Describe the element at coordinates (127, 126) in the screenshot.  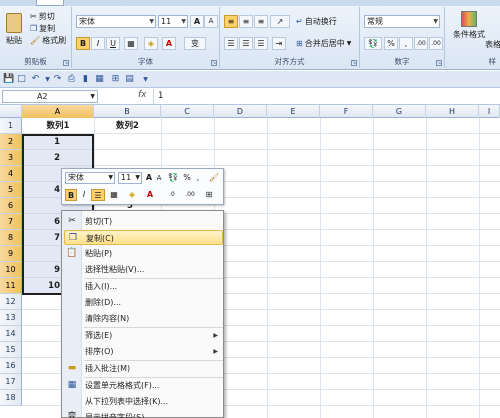
I see `cell-b1: 数列2` at that location.